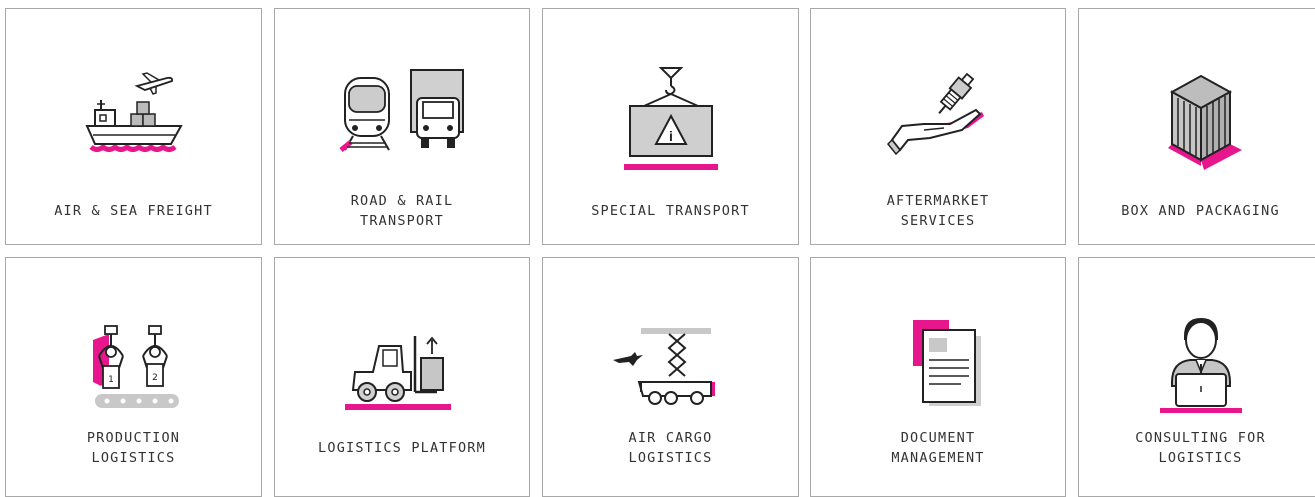  Describe the element at coordinates (1197, 121) in the screenshot. I see `container-box-icon` at that location.